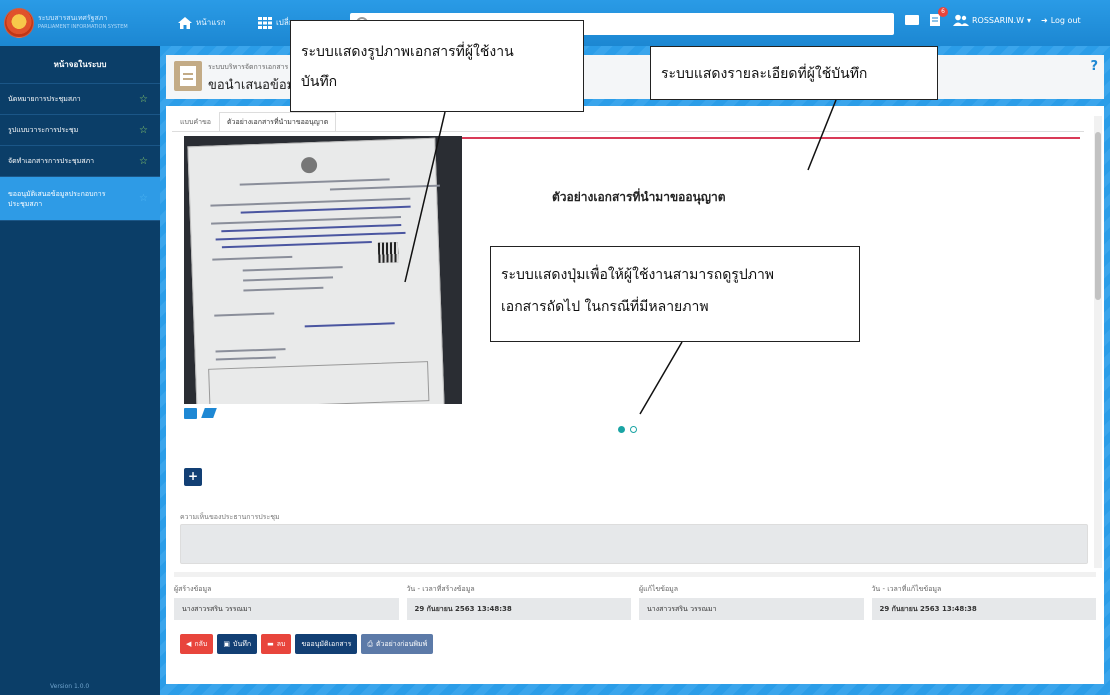  Describe the element at coordinates (388, 252) in the screenshot. I see `qr-code-image` at that location.